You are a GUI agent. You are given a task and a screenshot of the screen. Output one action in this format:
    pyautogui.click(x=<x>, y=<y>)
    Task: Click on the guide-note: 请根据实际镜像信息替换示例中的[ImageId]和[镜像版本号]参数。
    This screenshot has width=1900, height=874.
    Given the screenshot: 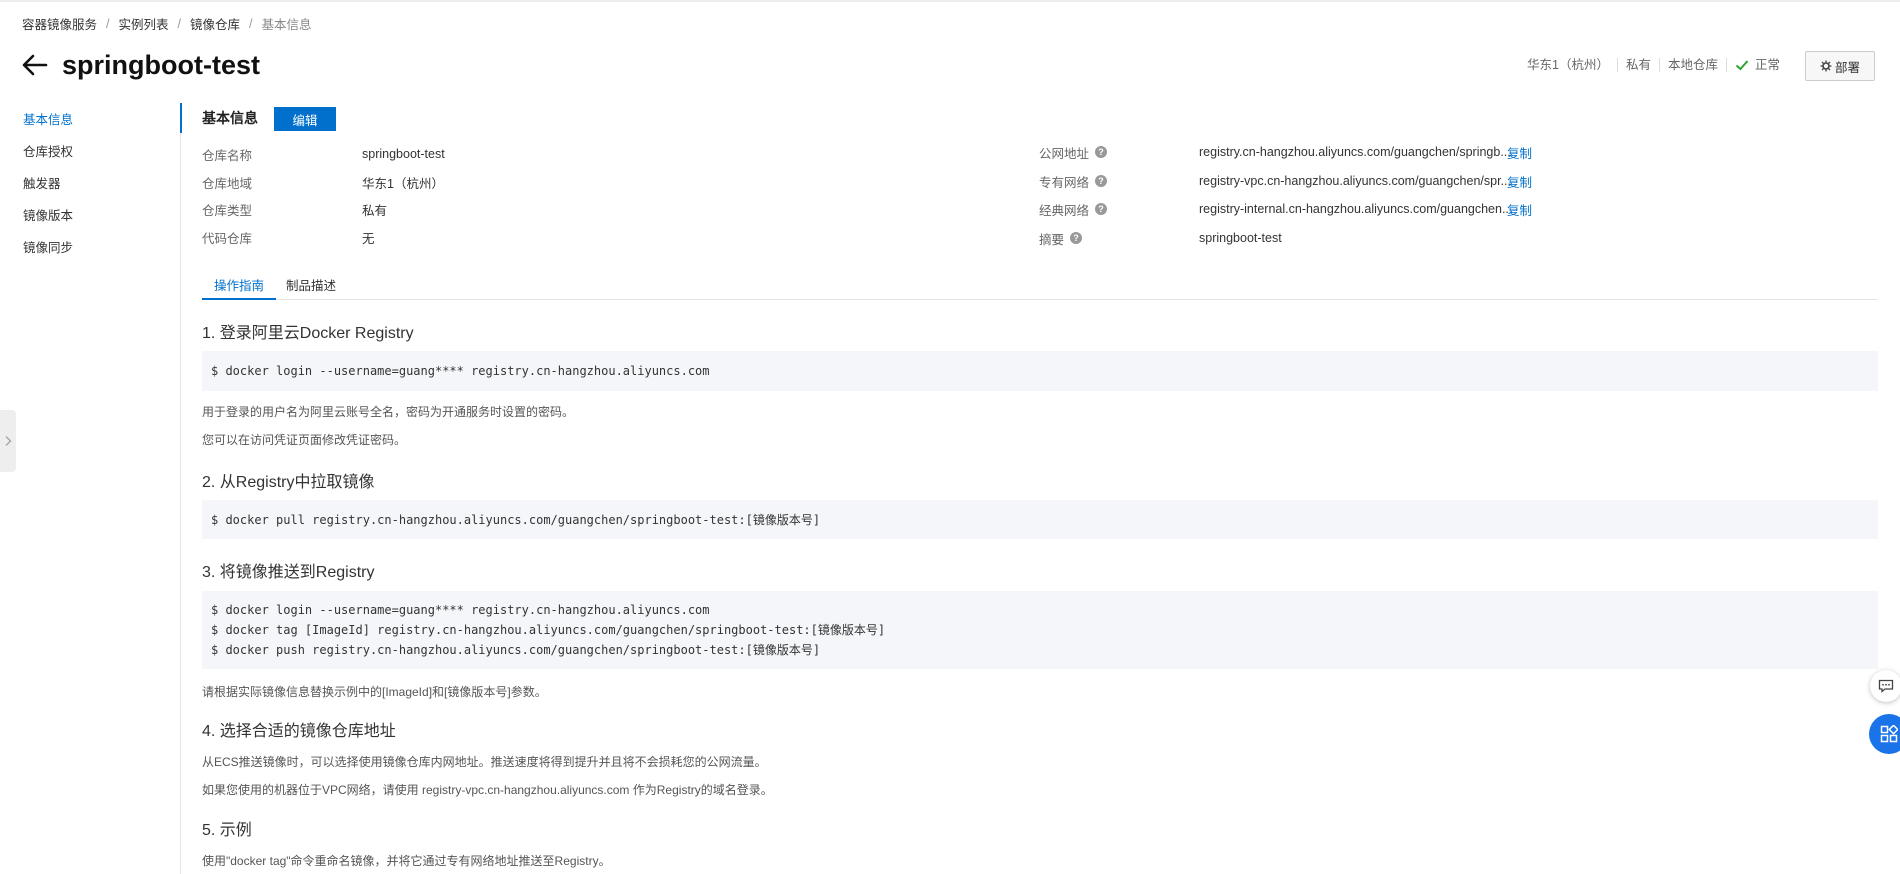 What is the action you would take?
    pyautogui.click(x=374, y=692)
    